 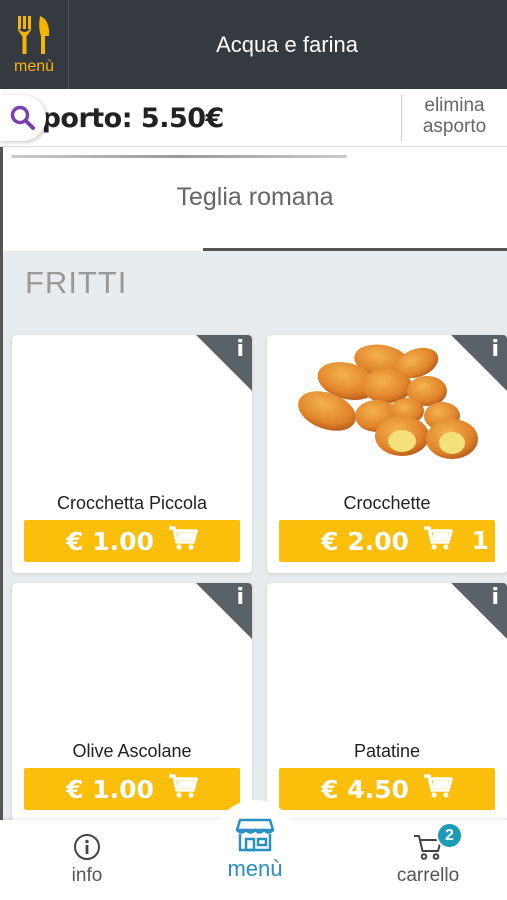 I want to click on nav-info-label: info, so click(x=87, y=875).